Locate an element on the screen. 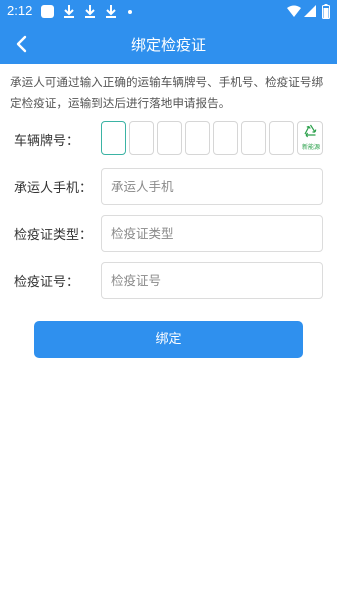  wifi-icon is located at coordinates (294, 11).